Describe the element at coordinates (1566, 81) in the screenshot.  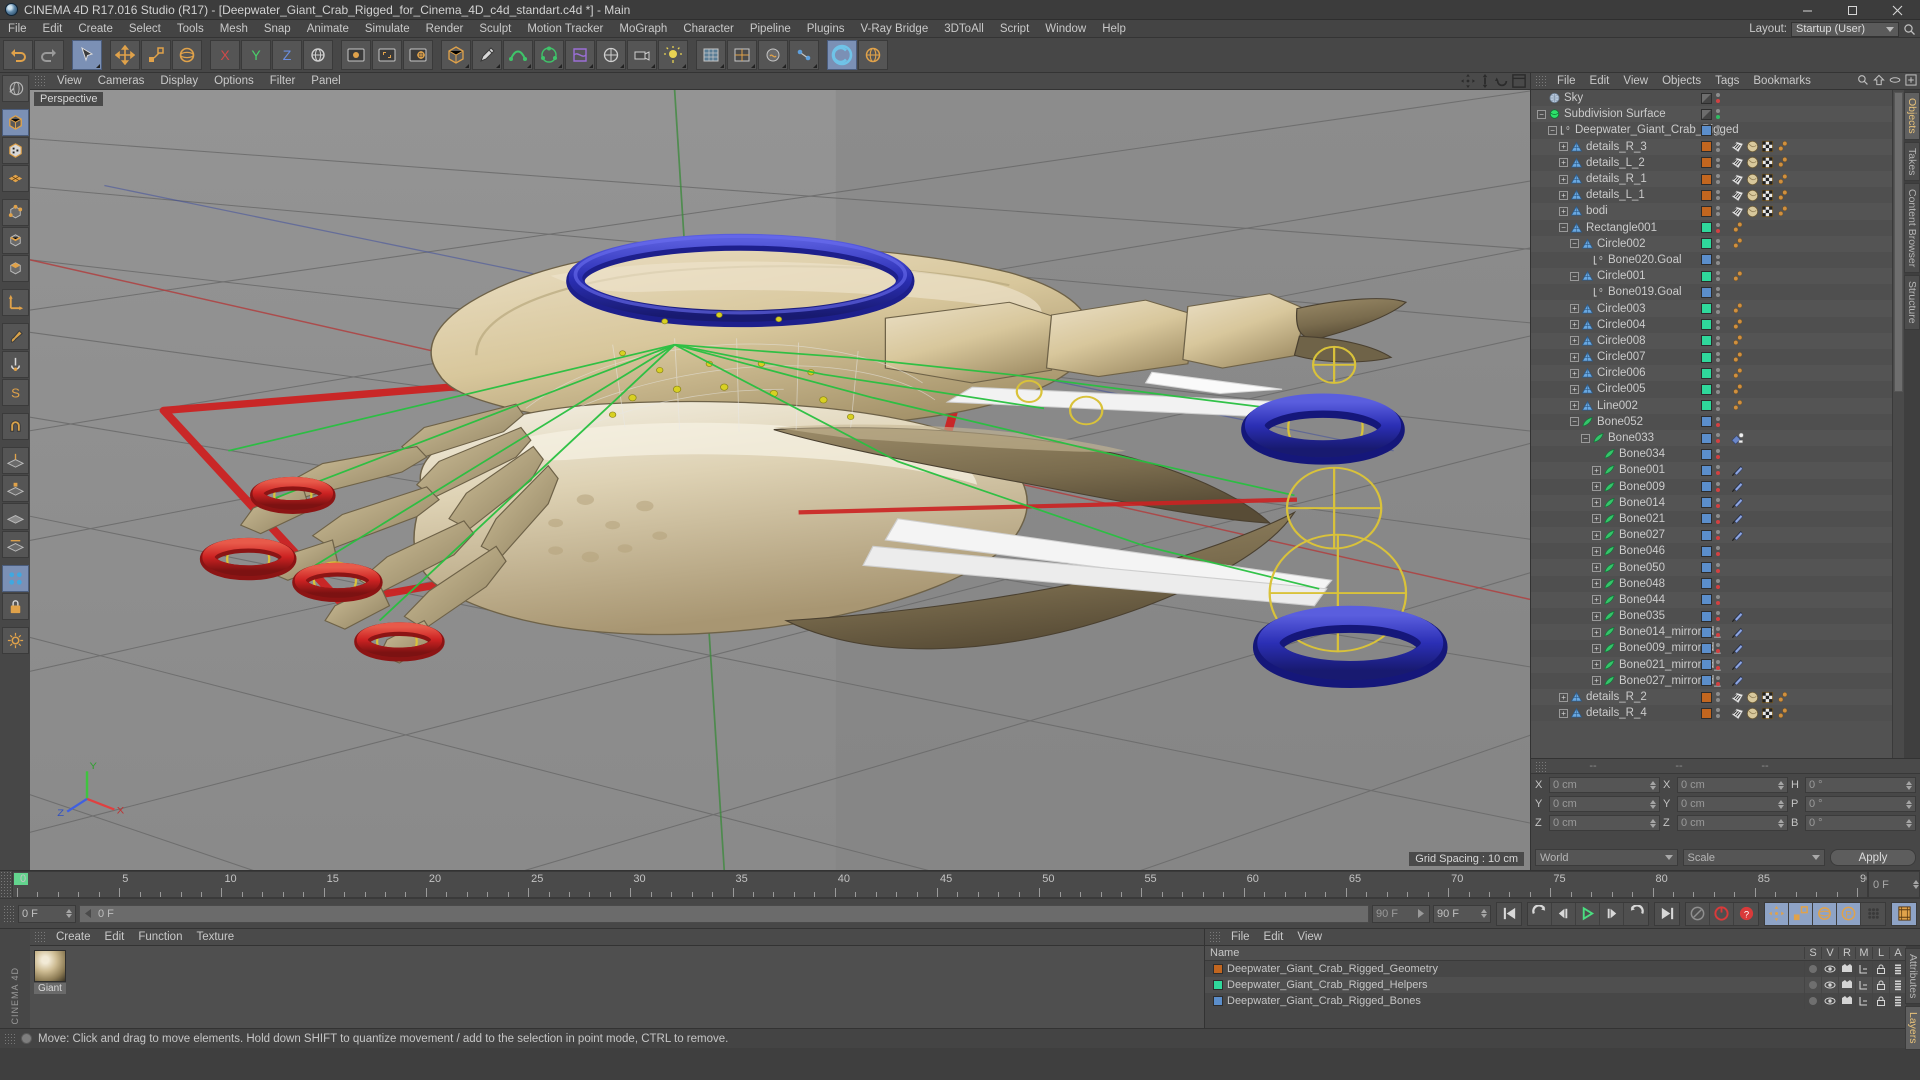
I see `object-menu-file: File` at that location.